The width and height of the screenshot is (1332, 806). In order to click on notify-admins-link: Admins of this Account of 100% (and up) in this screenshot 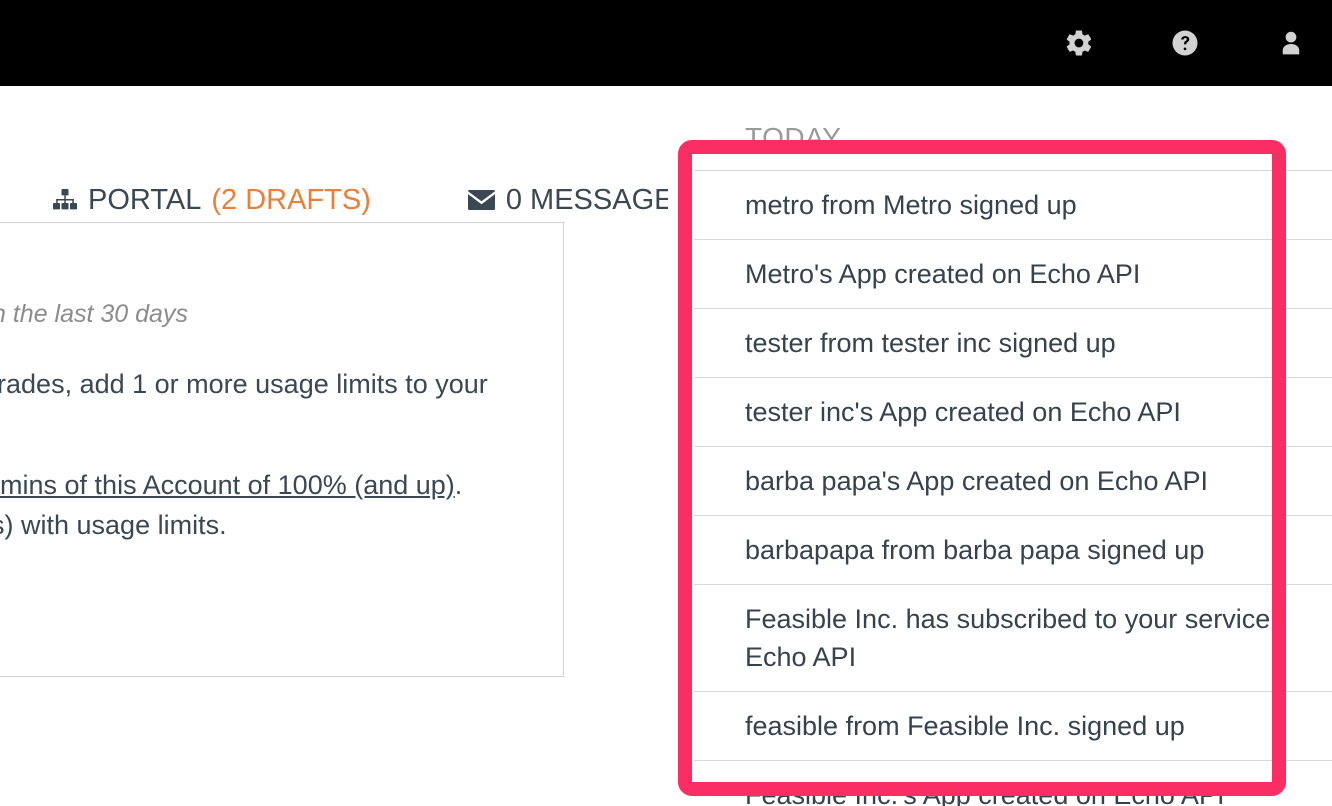, I will do `click(227, 485)`.